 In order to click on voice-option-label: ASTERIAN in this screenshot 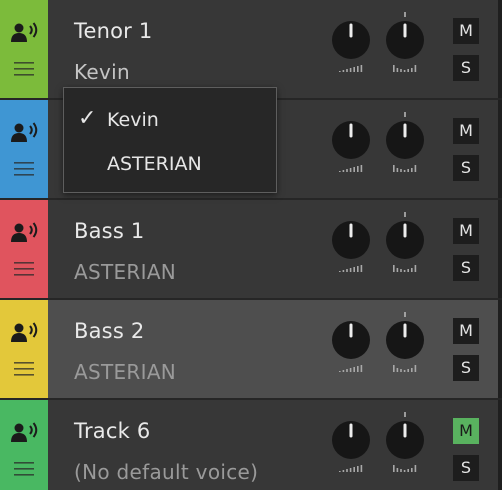, I will do `click(154, 164)`.